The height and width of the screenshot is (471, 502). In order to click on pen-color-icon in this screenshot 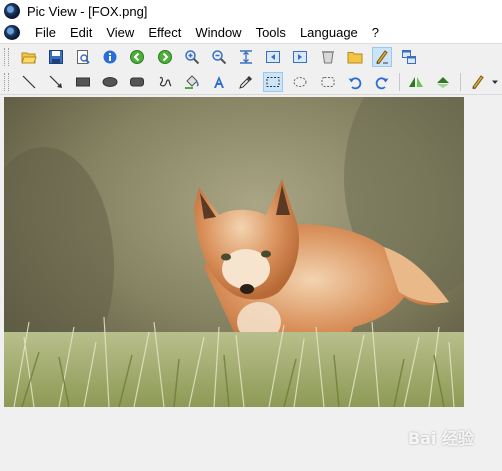, I will do `click(477, 81)`.